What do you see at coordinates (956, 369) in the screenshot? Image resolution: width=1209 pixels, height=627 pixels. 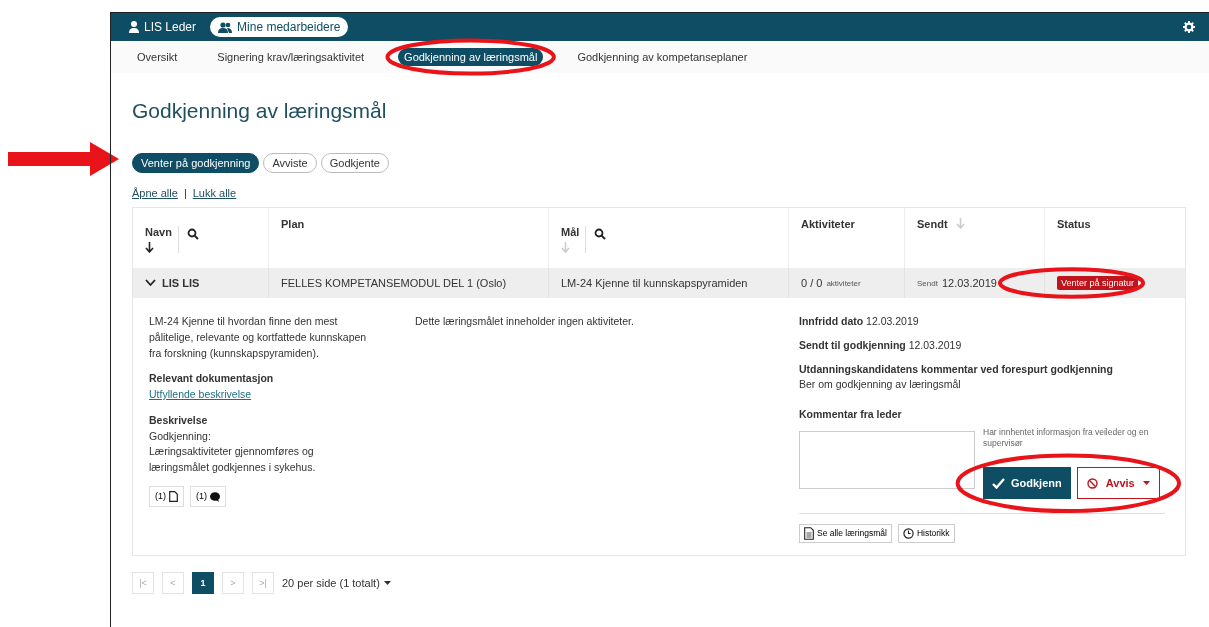 I see `section-heading: Utdanningskandidatens kommentar ved forespurt godkjenning` at bounding box center [956, 369].